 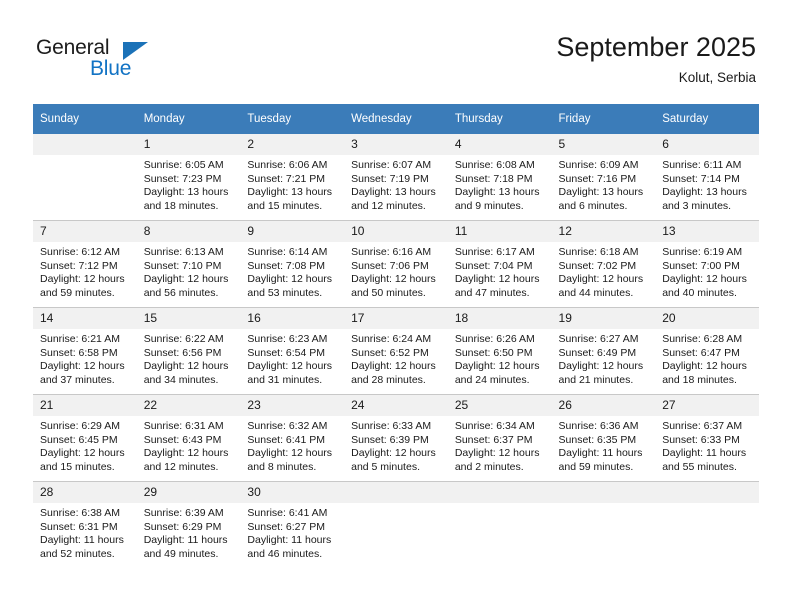 What do you see at coordinates (492, 379) in the screenshot?
I see `daylight-text-line2: and 24 minutes.` at bounding box center [492, 379].